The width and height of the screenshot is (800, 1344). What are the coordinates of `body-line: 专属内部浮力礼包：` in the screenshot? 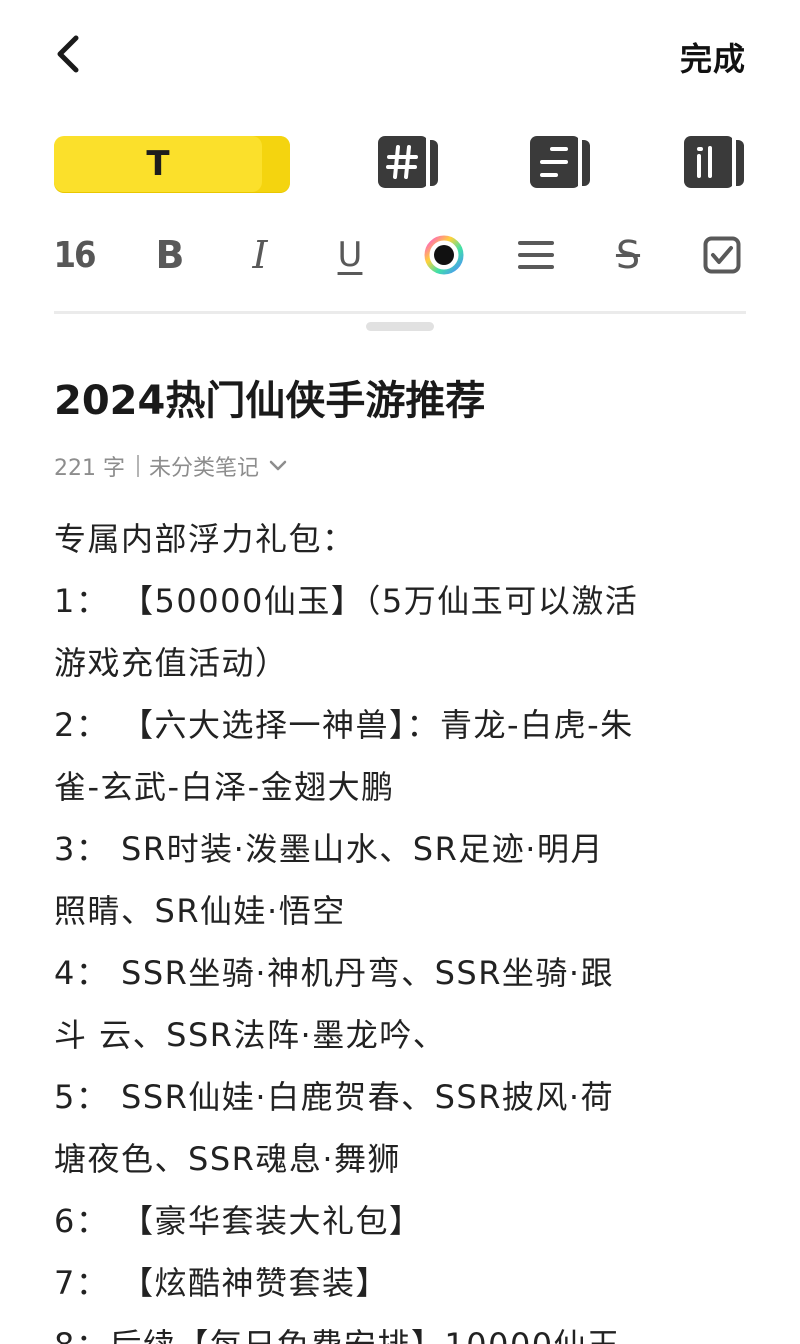 It's located at (205, 539).